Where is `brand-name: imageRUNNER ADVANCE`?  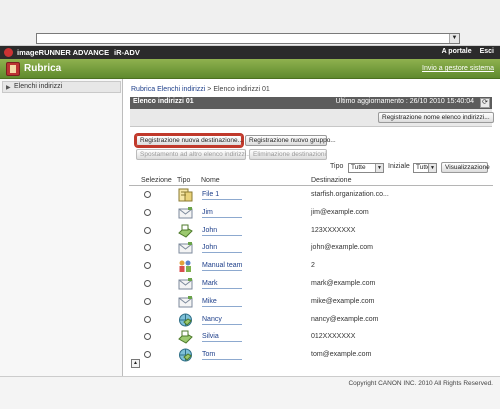 brand-name: imageRUNNER ADVANCE is located at coordinates (63, 52).